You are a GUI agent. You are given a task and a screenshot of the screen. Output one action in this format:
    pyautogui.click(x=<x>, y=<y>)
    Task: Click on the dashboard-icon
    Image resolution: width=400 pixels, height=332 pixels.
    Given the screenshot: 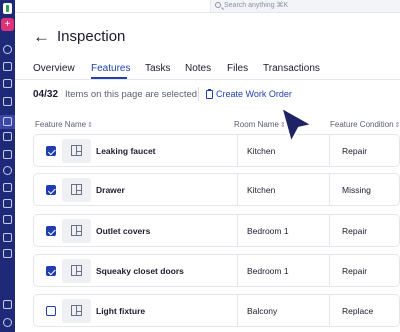 What is the action you would take?
    pyautogui.click(x=7, y=49)
    